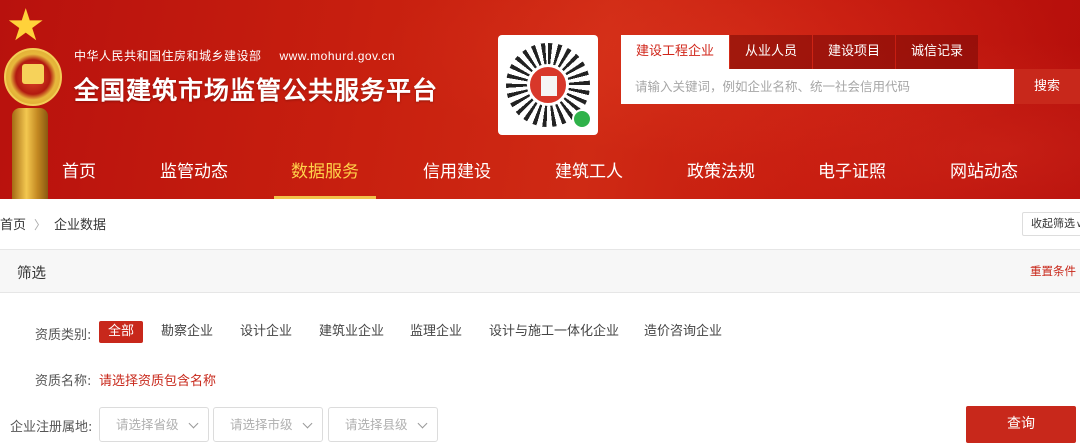 The image size is (1080, 448). Describe the element at coordinates (256, 89) in the screenshot. I see `site-title: 全国建筑市场监管公共服务平台` at that location.